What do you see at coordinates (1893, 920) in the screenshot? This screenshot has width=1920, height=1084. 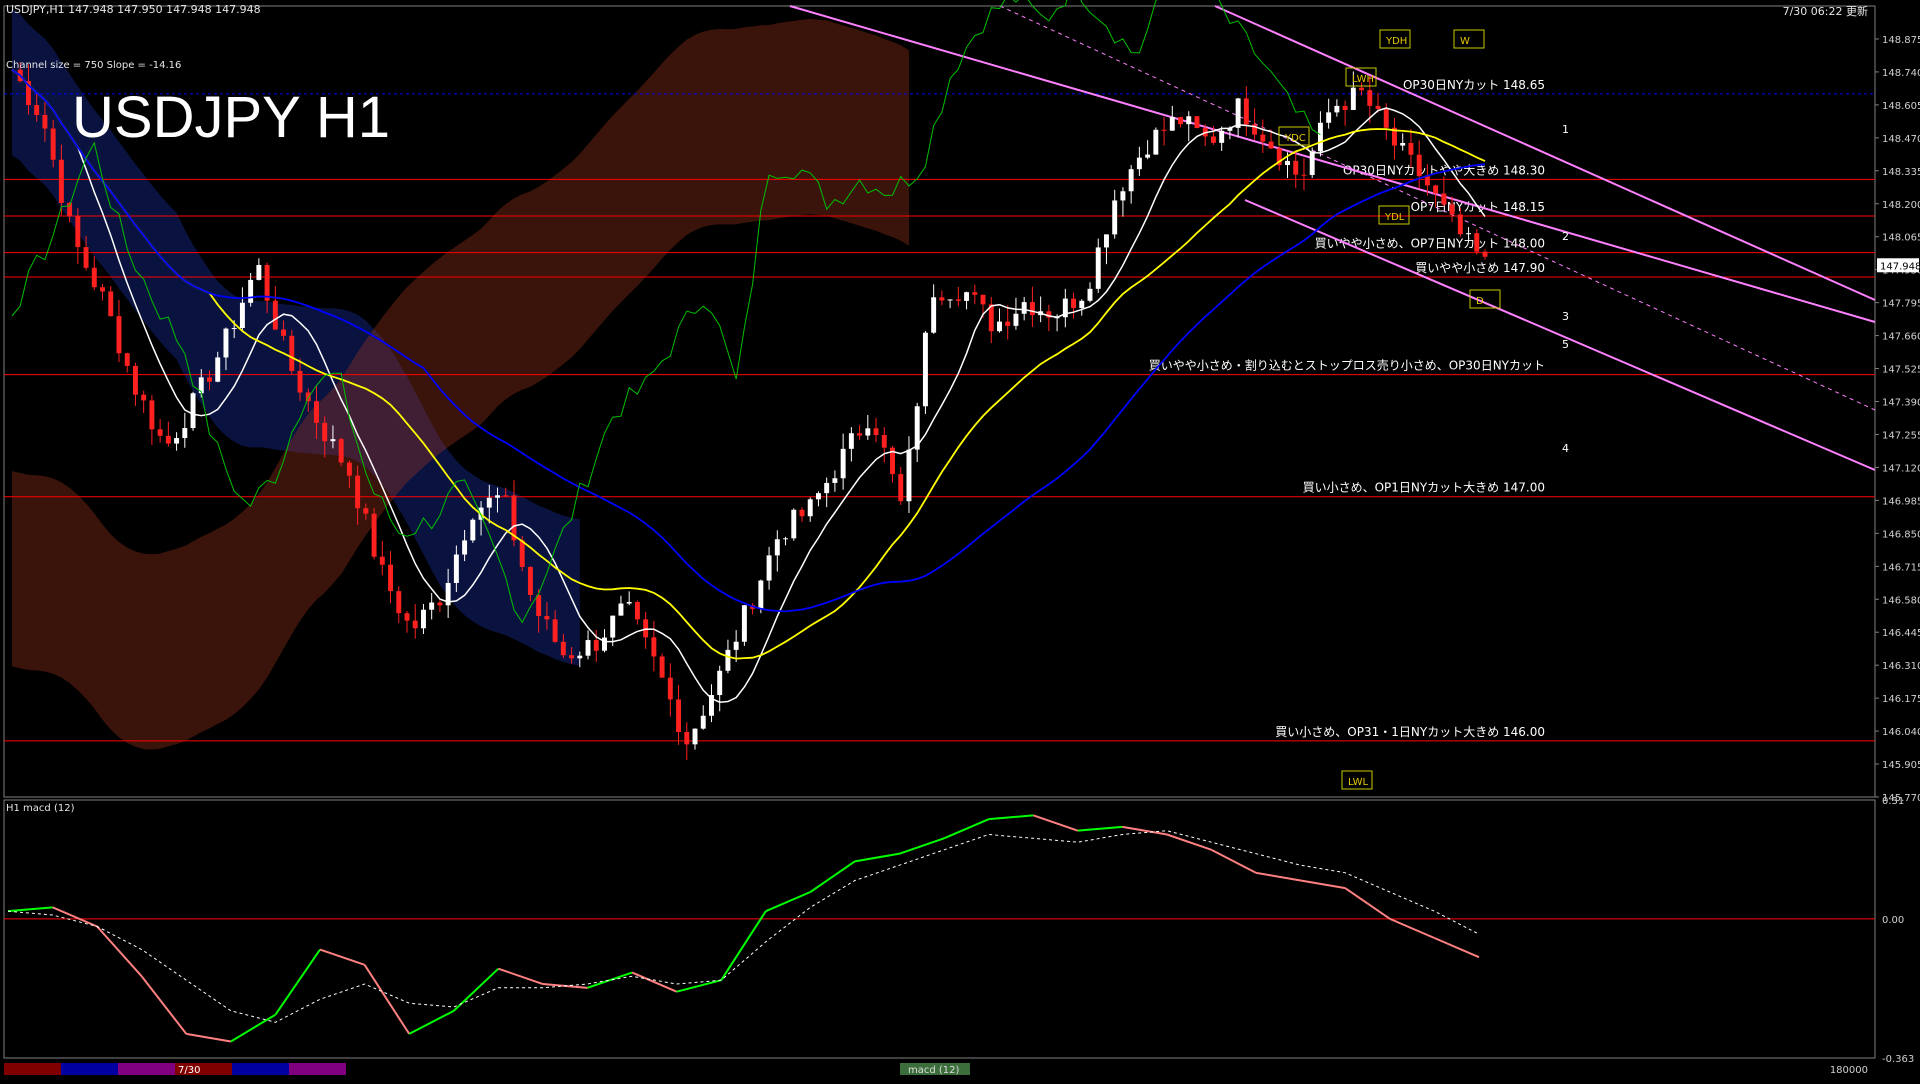 I see `macd-tick-label: 0.00` at bounding box center [1893, 920].